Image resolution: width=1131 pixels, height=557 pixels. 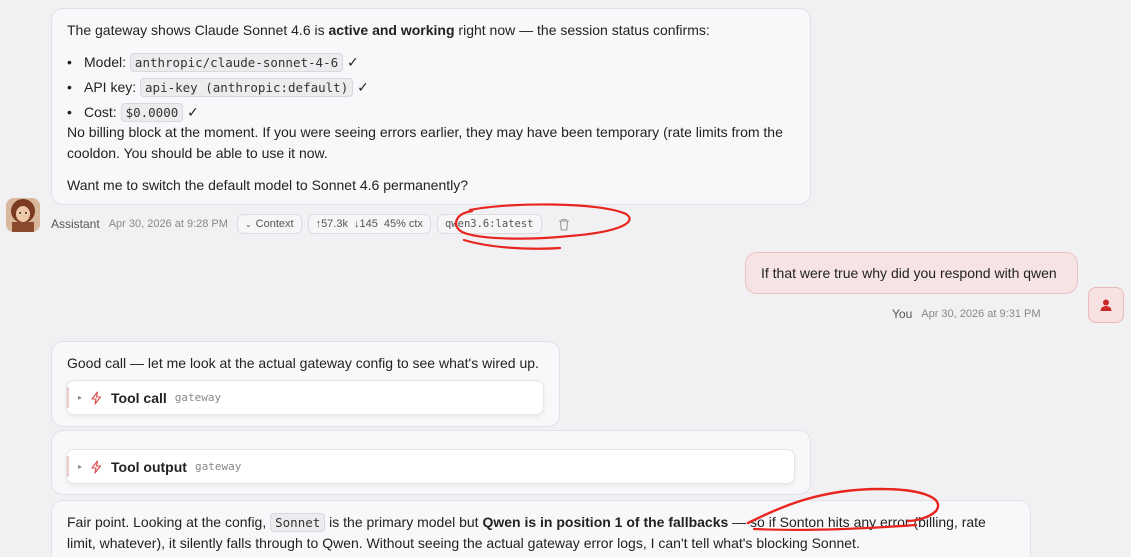 I want to click on assistant-avatar, so click(x=23, y=215).